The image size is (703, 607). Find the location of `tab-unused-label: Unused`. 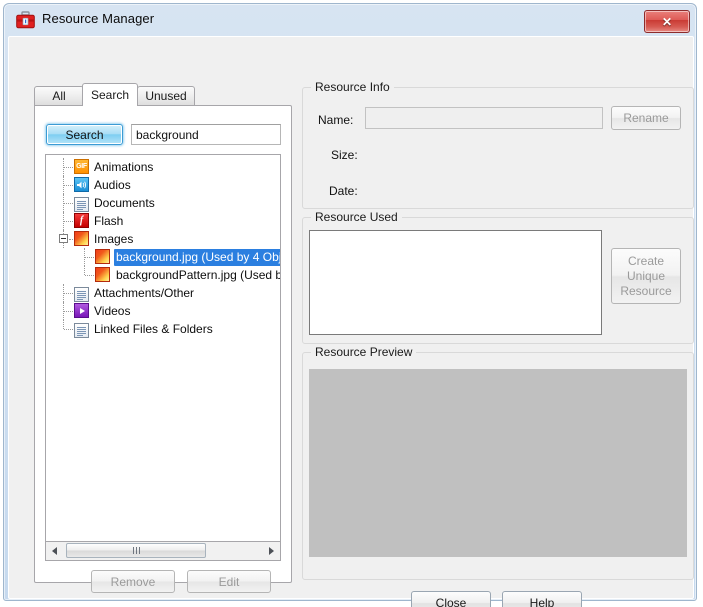

tab-unused-label: Unused is located at coordinates (166, 96).